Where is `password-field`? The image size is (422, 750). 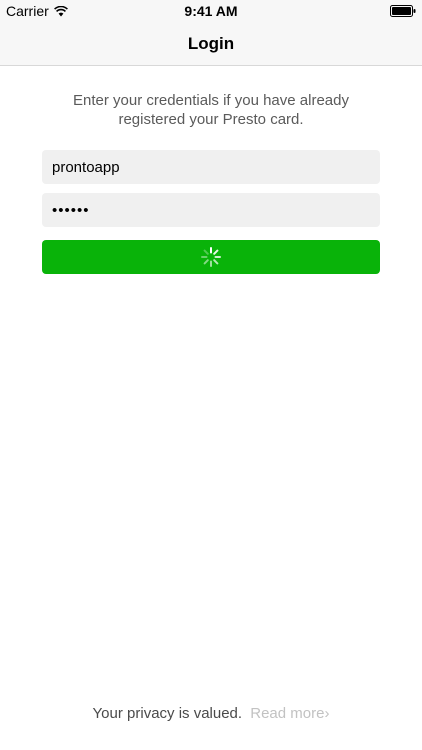
password-field is located at coordinates (211, 210).